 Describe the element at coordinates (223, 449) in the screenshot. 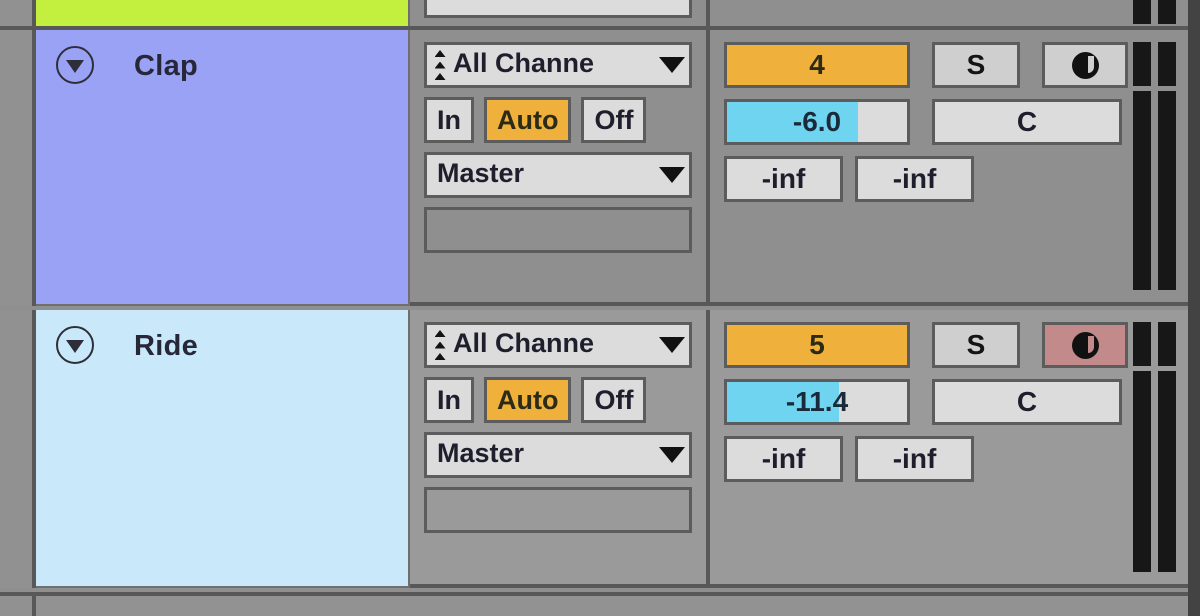

I see `track-name-panel: Ride` at that location.